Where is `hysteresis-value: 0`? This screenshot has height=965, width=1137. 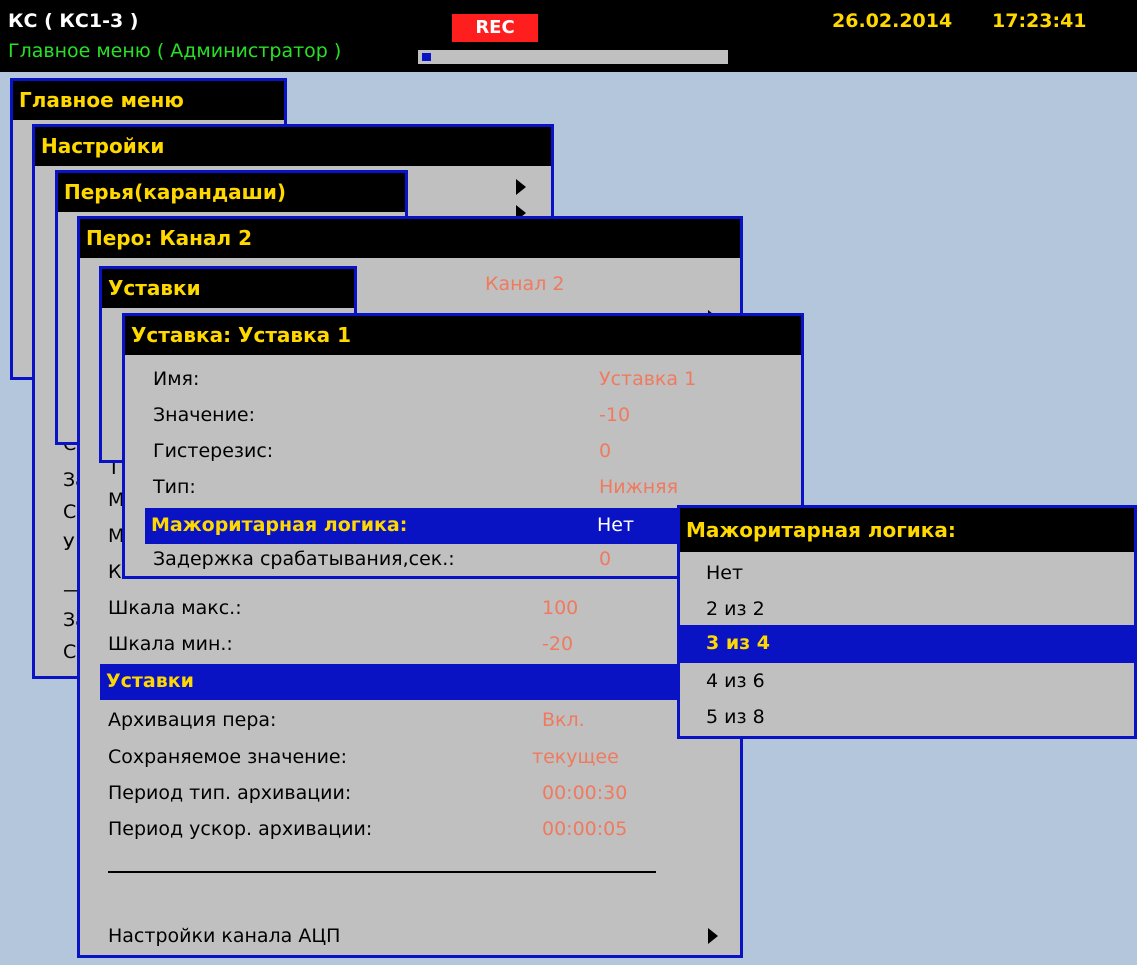 hysteresis-value: 0 is located at coordinates (605, 451).